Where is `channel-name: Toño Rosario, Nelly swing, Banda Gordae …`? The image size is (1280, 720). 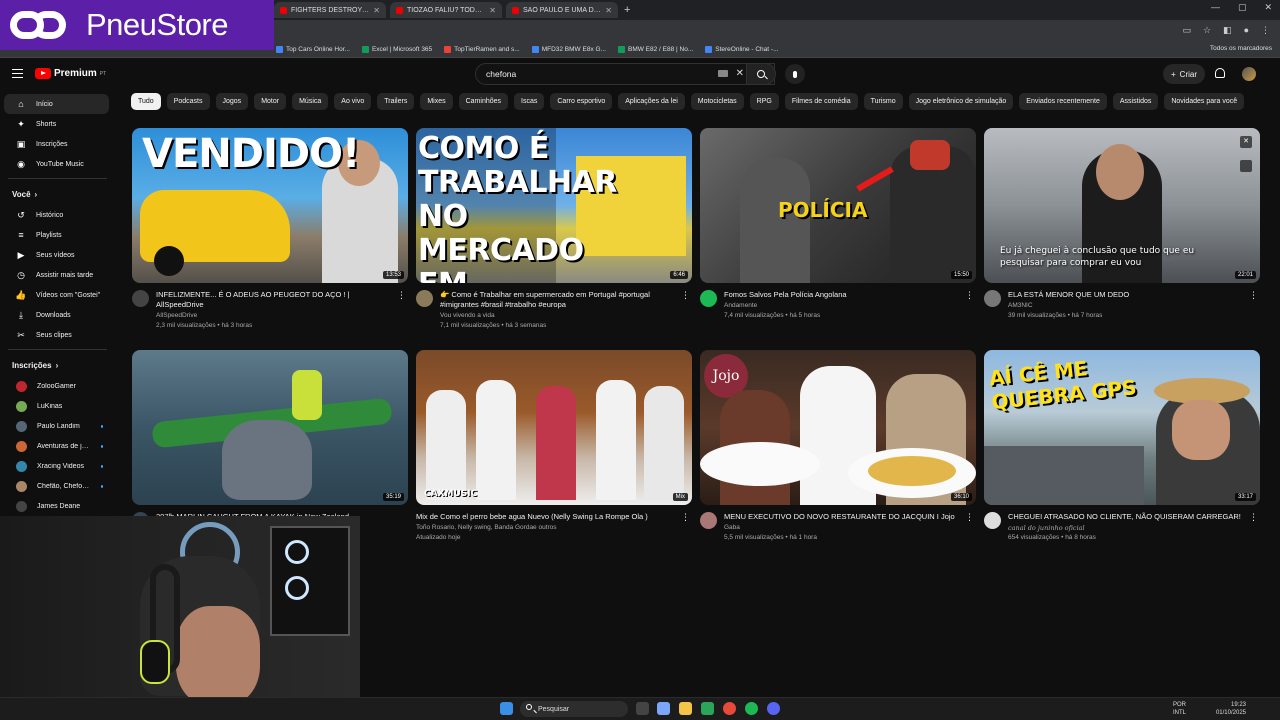
channel-name: Toño Rosario, Nelly swing, Banda Gordae … is located at coordinates (486, 527).